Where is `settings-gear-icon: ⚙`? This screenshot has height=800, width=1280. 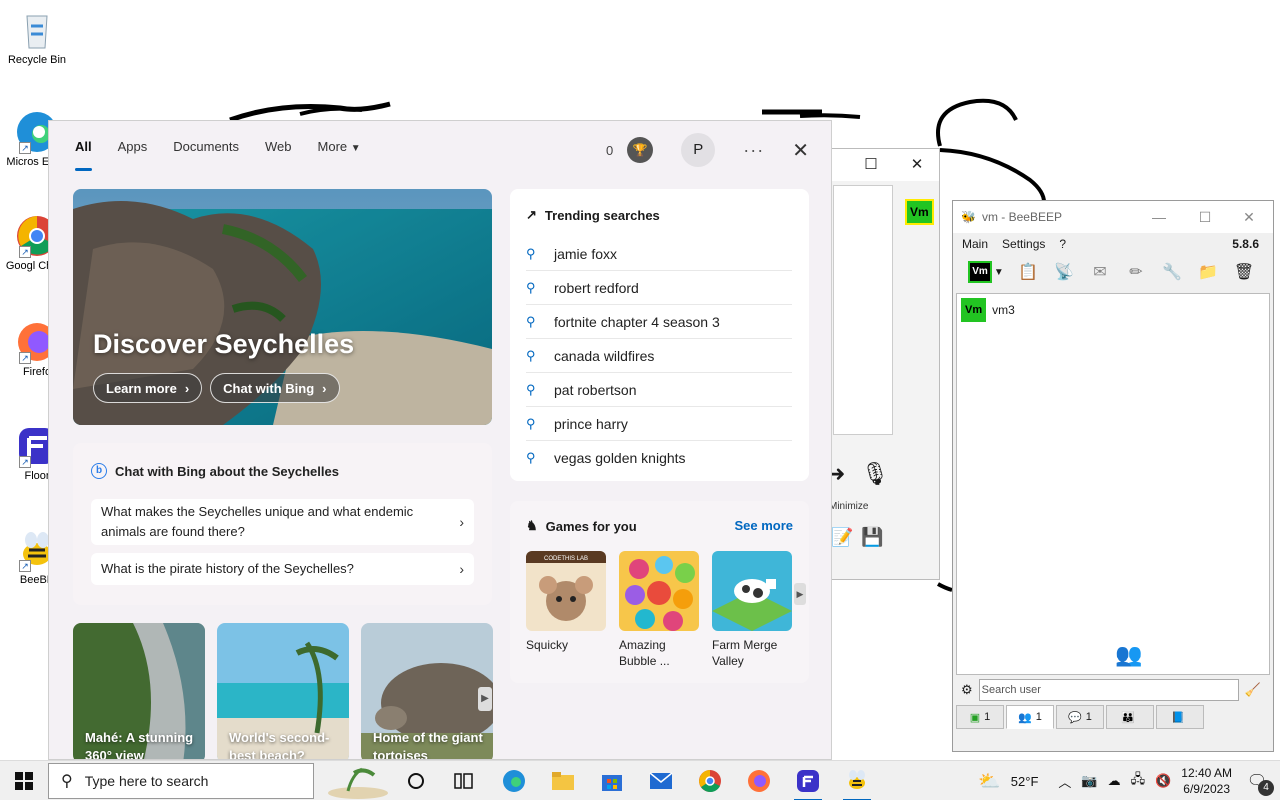
settings-gear-icon: ⚙ is located at coordinates (967, 690).